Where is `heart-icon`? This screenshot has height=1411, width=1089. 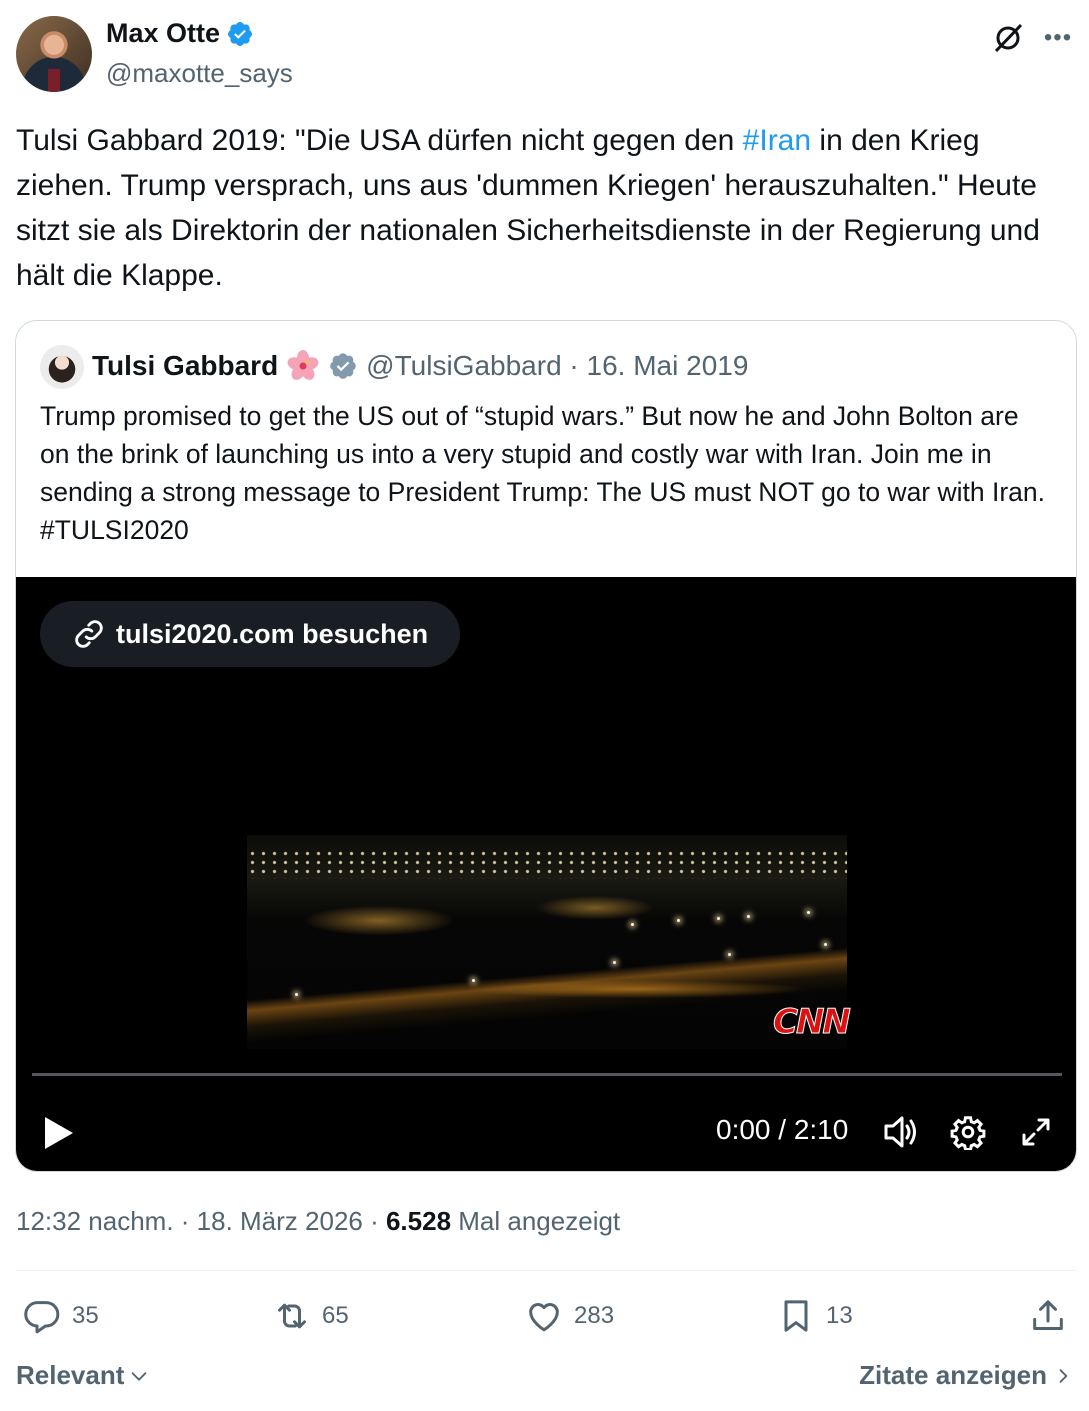 heart-icon is located at coordinates (544, 1317).